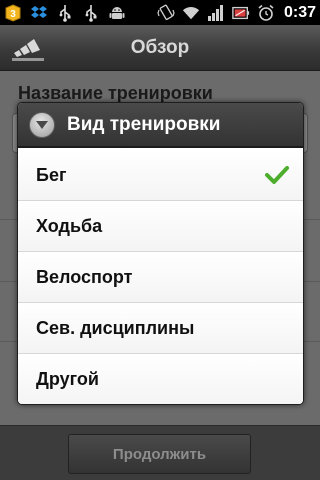 The height and width of the screenshot is (480, 320). I want to click on page-title: Обзор, so click(160, 47).